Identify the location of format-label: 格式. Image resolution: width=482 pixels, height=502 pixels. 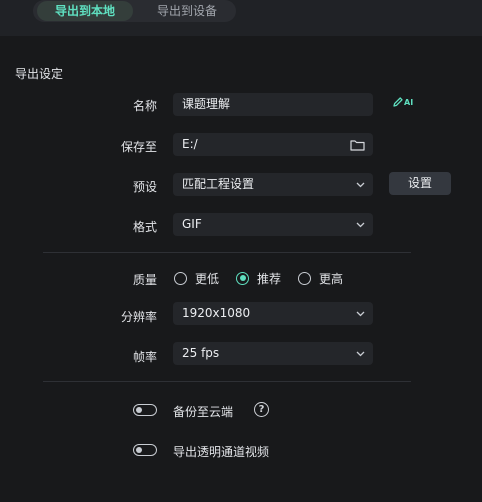
(144, 227).